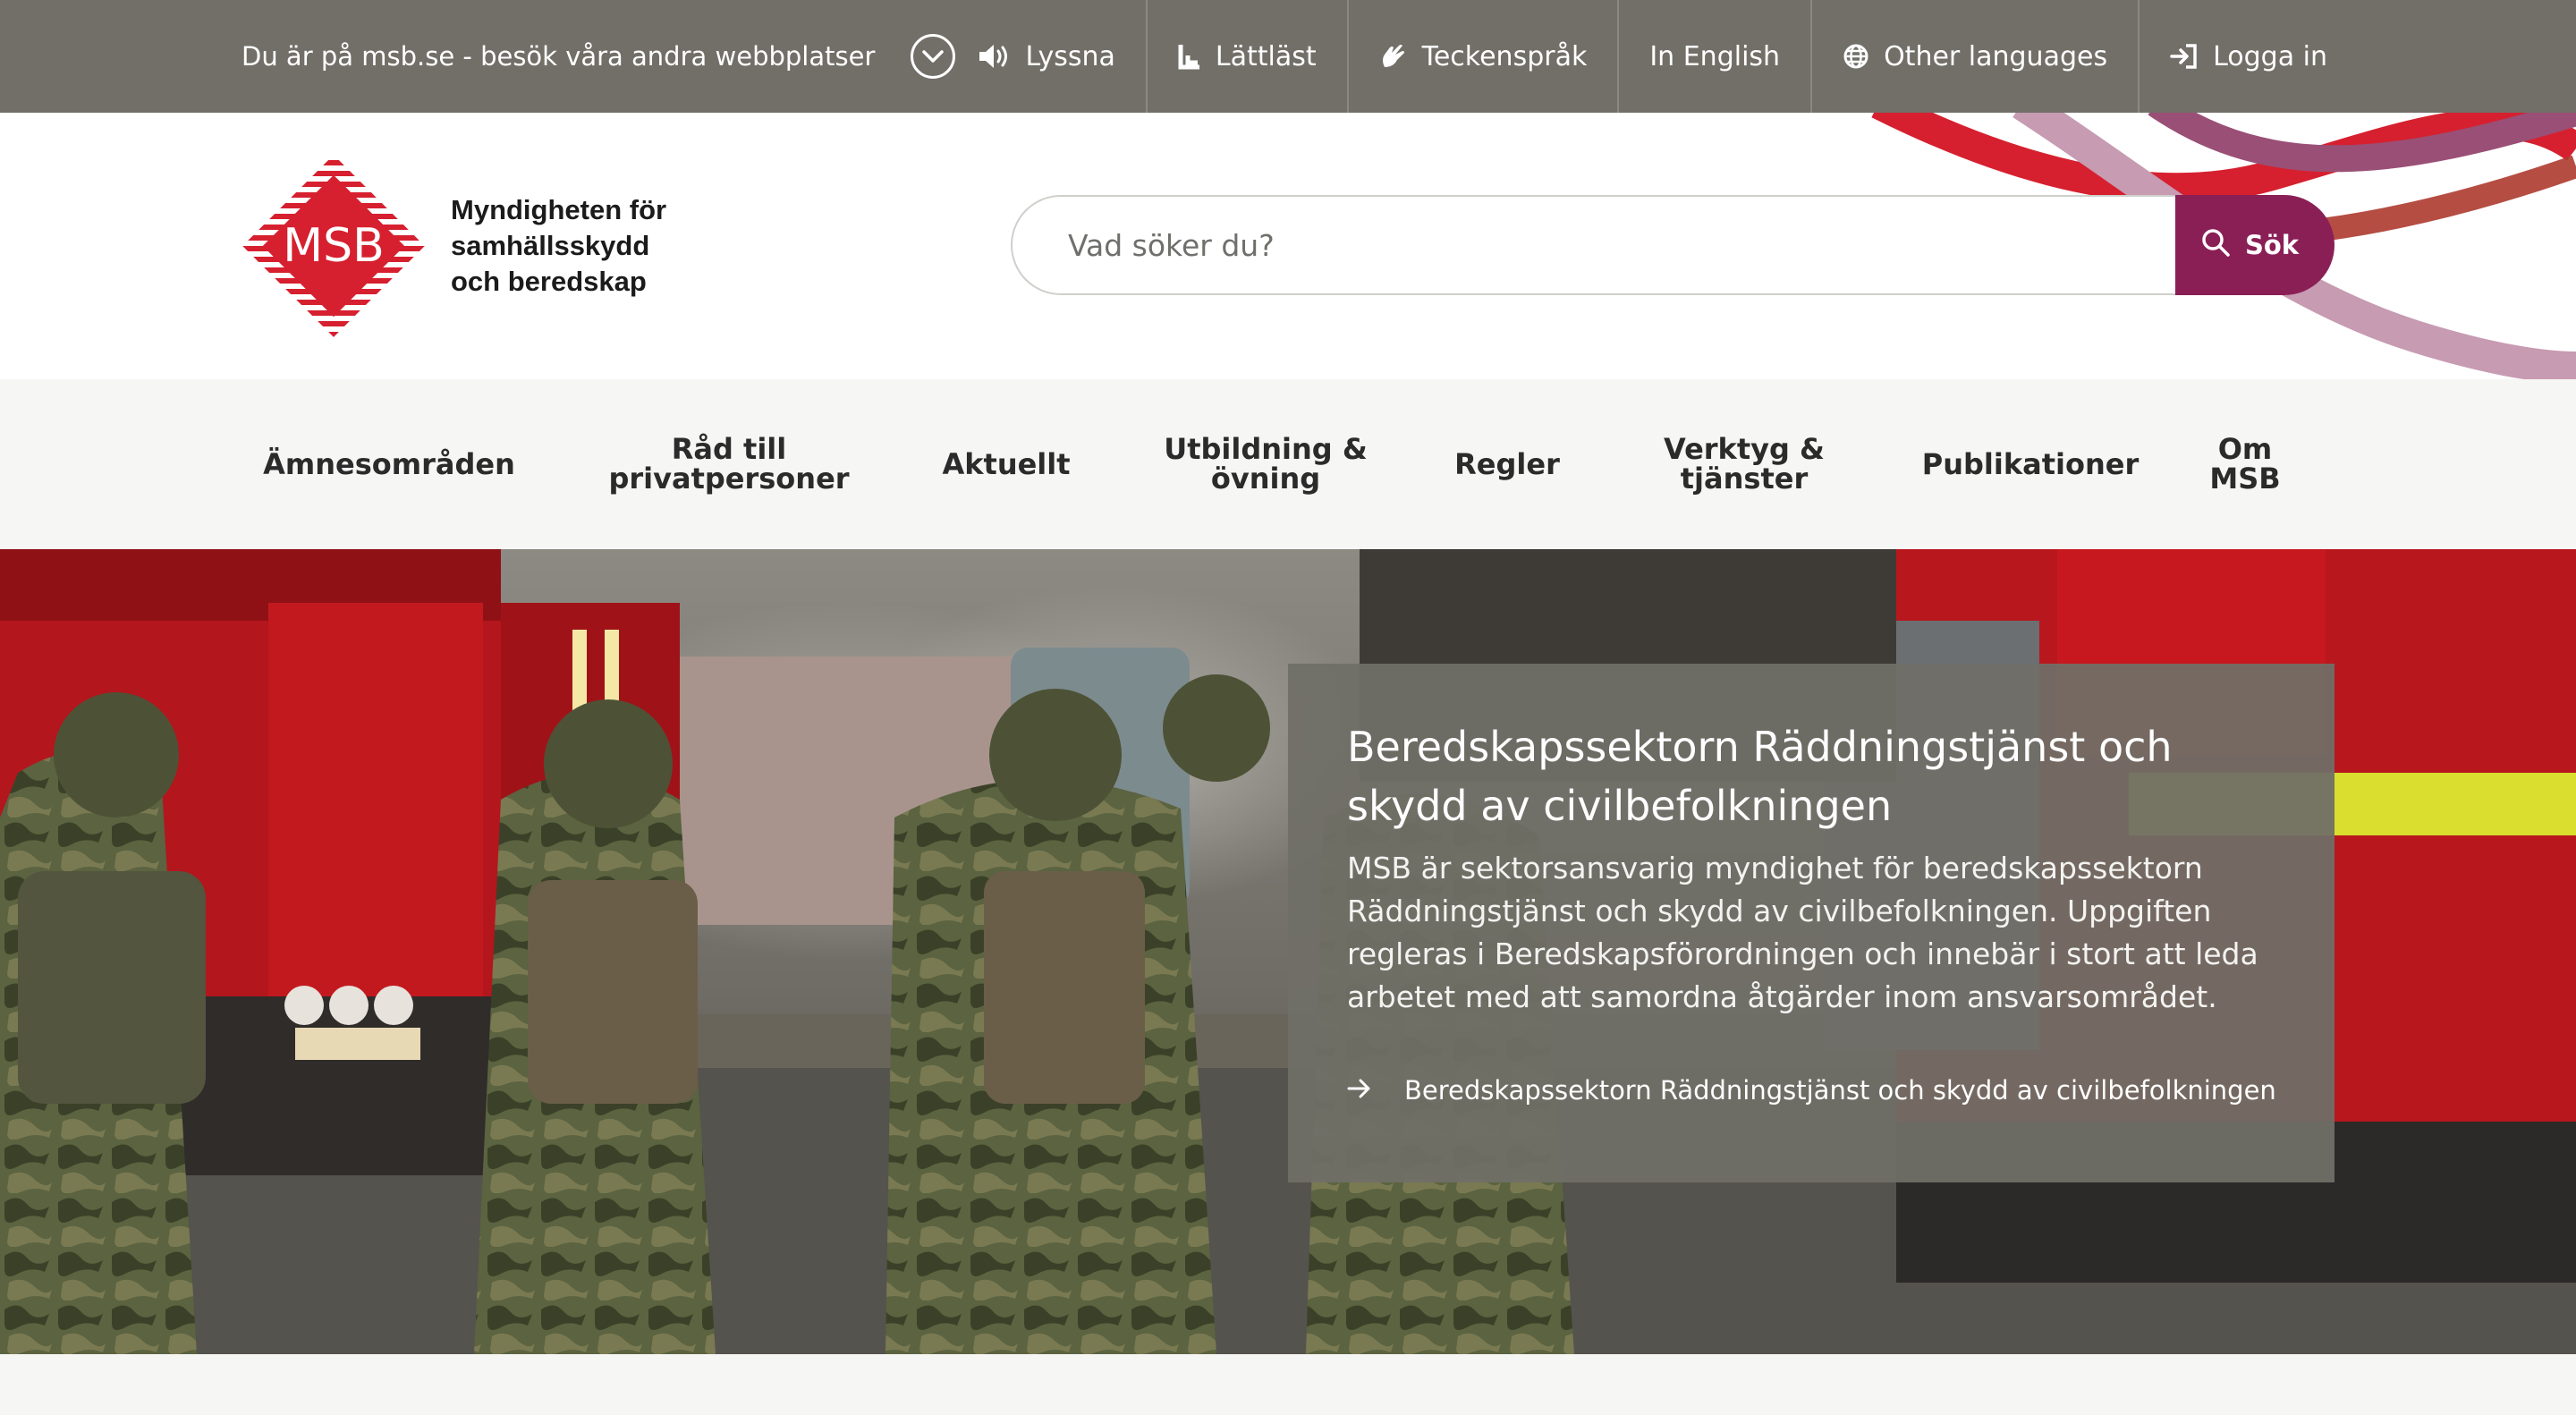 This screenshot has height=1415, width=2576. I want to click on nav-label: Publikationer, so click(2030, 464).